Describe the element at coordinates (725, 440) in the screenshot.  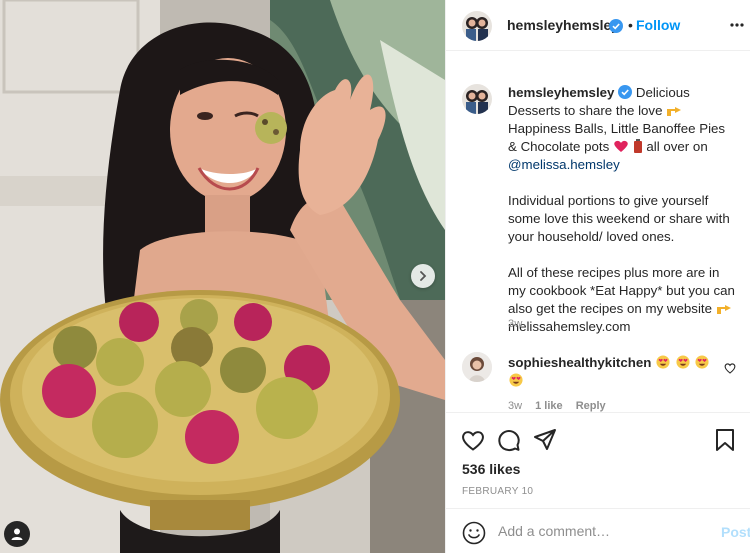
I see `bookmark-icon` at that location.